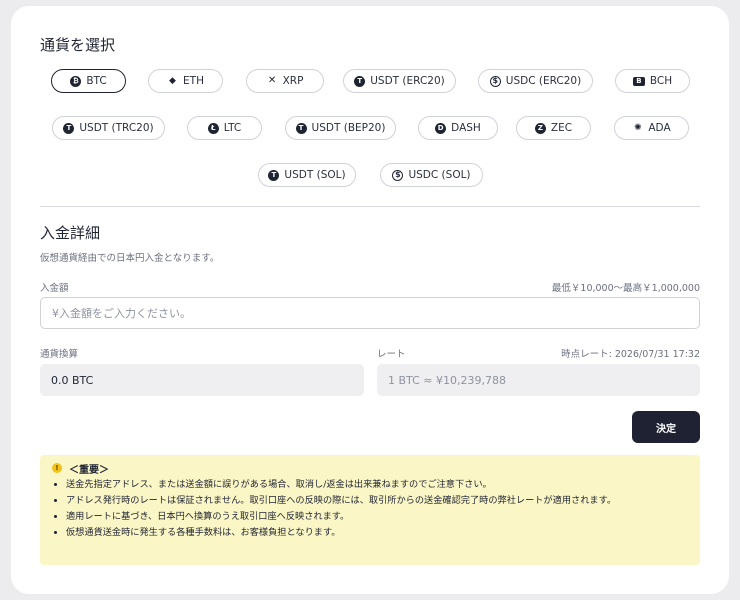 Image resolution: width=740 pixels, height=600 pixels. What do you see at coordinates (630, 354) in the screenshot?
I see `rate-timestamp: 時点レート: 2026/07/31 17:32` at bounding box center [630, 354].